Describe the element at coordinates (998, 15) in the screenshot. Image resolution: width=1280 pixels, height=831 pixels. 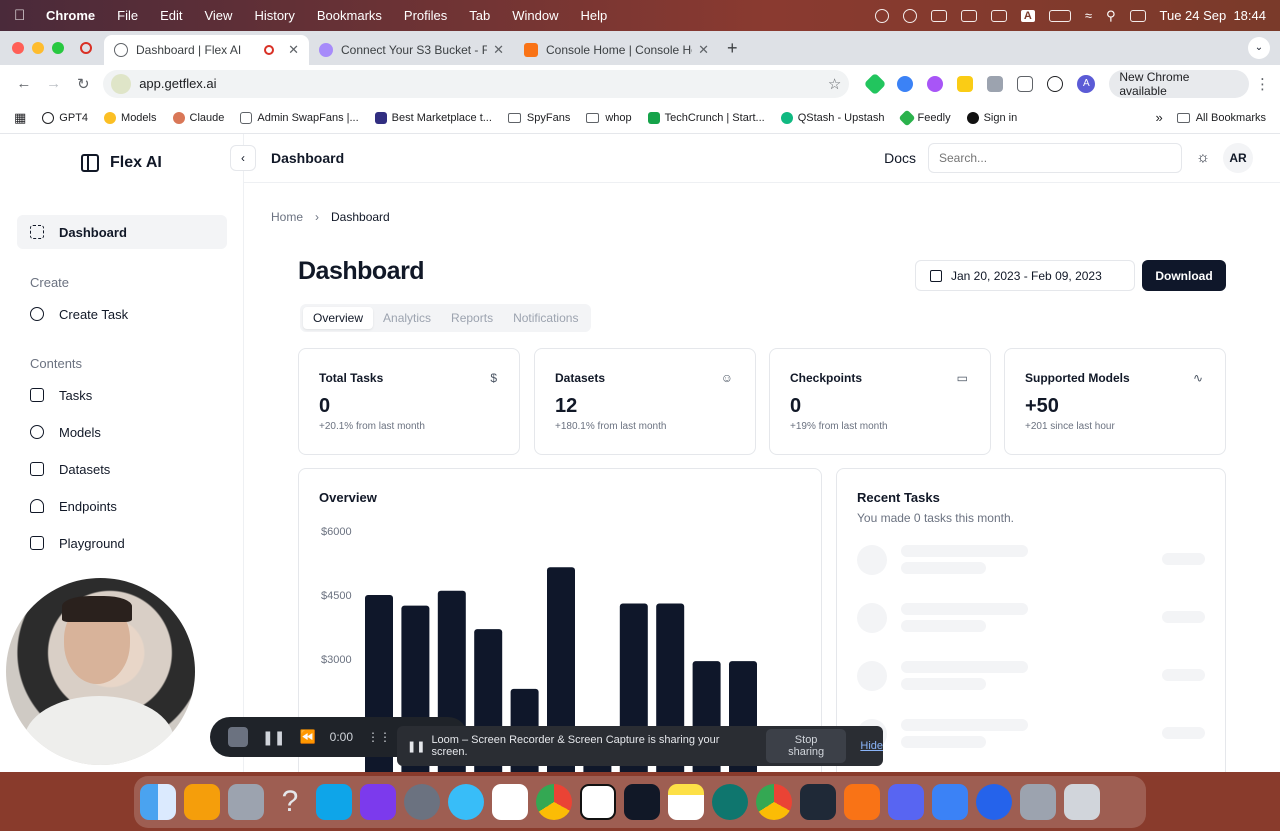
I see `grid-status-icon` at that location.